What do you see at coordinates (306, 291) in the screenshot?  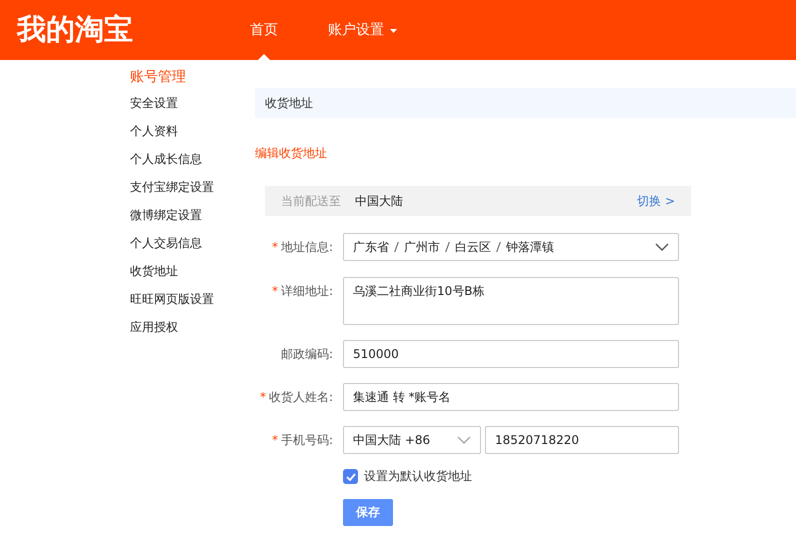 I see `field-label: 详细地址:` at bounding box center [306, 291].